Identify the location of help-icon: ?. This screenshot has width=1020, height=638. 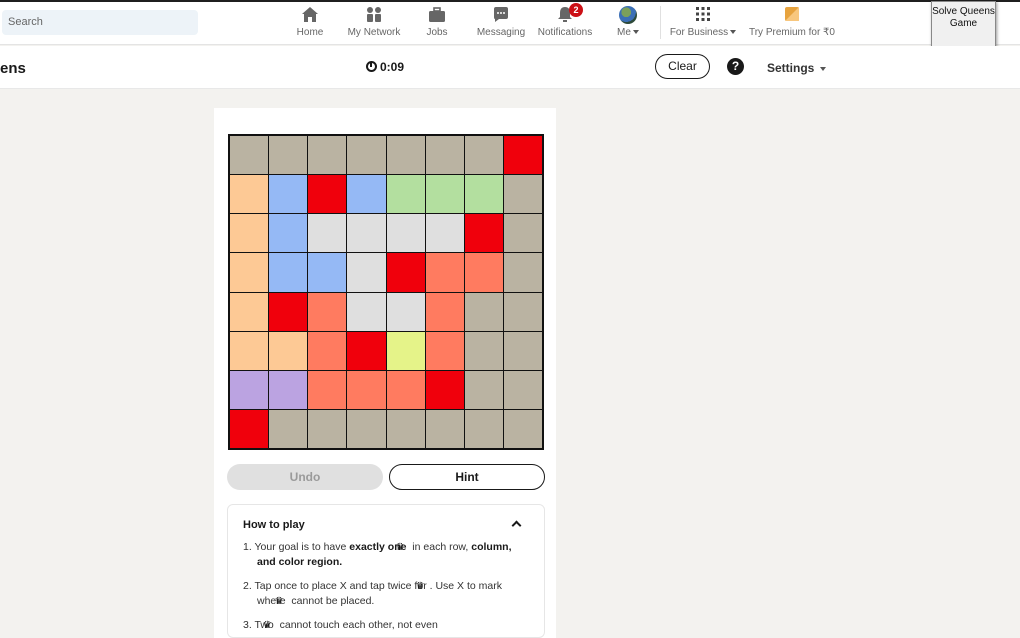
(735, 66).